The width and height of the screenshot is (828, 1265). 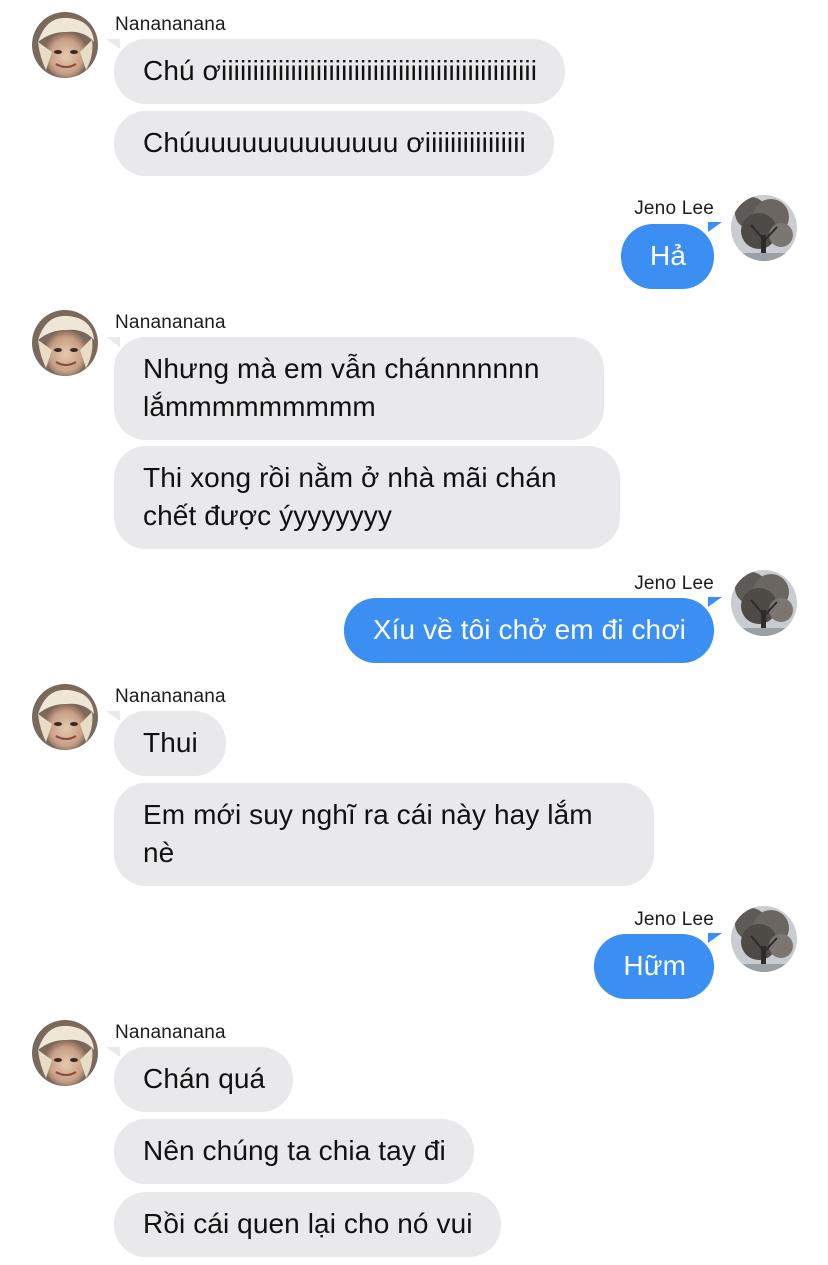 I want to click on message-bubble-incoming: Chán quá, so click(x=204, y=1079).